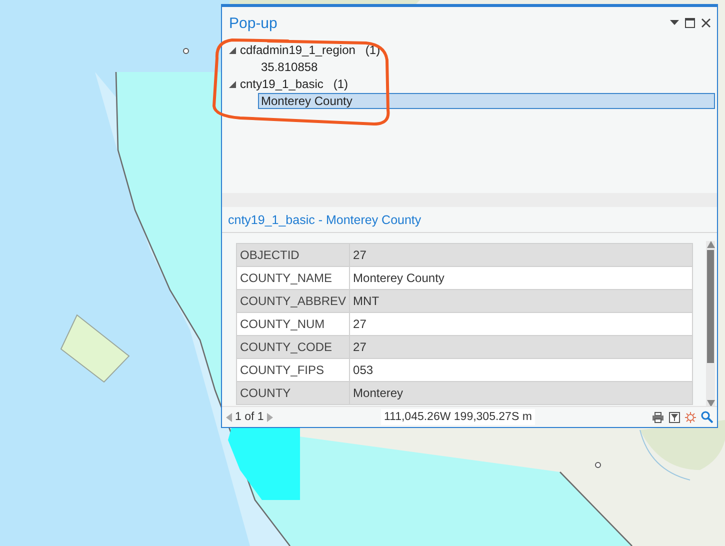 The image size is (725, 546). Describe the element at coordinates (521, 393) in the screenshot. I see `field-value-cell: Monterey` at that location.